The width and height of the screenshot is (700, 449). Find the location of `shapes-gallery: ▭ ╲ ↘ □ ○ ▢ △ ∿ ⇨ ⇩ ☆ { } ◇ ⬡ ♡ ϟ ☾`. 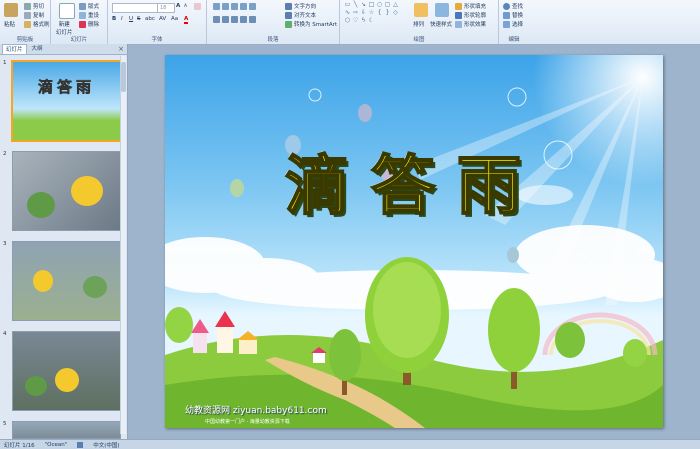

shapes-gallery: ▭ ╲ ↘ □ ○ ▢ △ ∿ ⇨ ⇩ ☆ { } ◇ ⬡ ♡ ϟ ☾ is located at coordinates (374, 15).